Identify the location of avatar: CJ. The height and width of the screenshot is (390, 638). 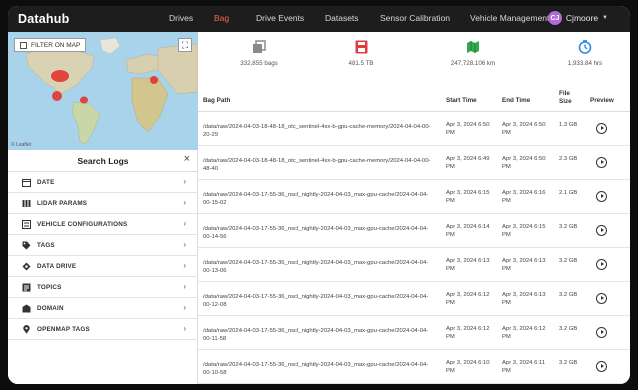
(554, 18).